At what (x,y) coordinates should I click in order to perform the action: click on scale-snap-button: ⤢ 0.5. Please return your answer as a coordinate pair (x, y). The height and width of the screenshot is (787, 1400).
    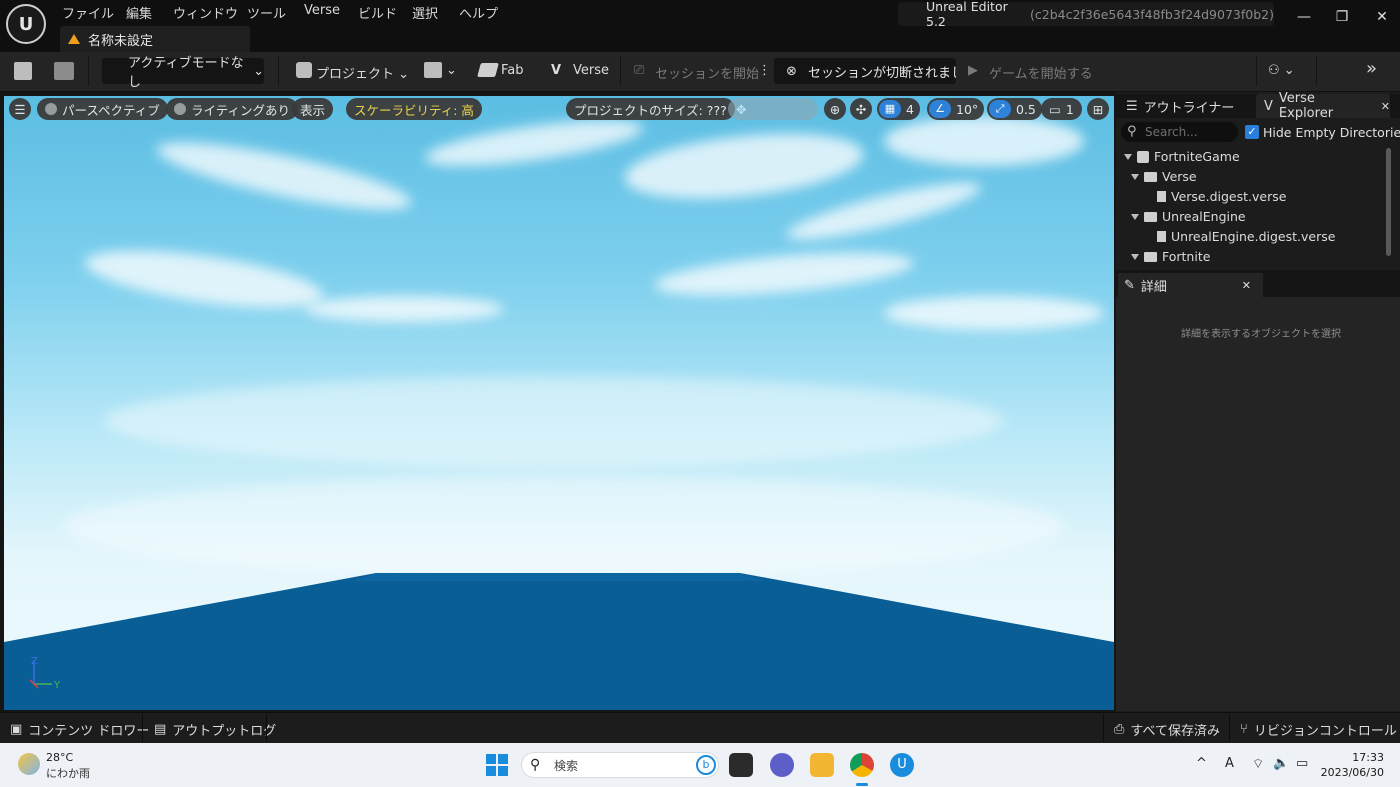
    Looking at the image, I should click on (1014, 109).